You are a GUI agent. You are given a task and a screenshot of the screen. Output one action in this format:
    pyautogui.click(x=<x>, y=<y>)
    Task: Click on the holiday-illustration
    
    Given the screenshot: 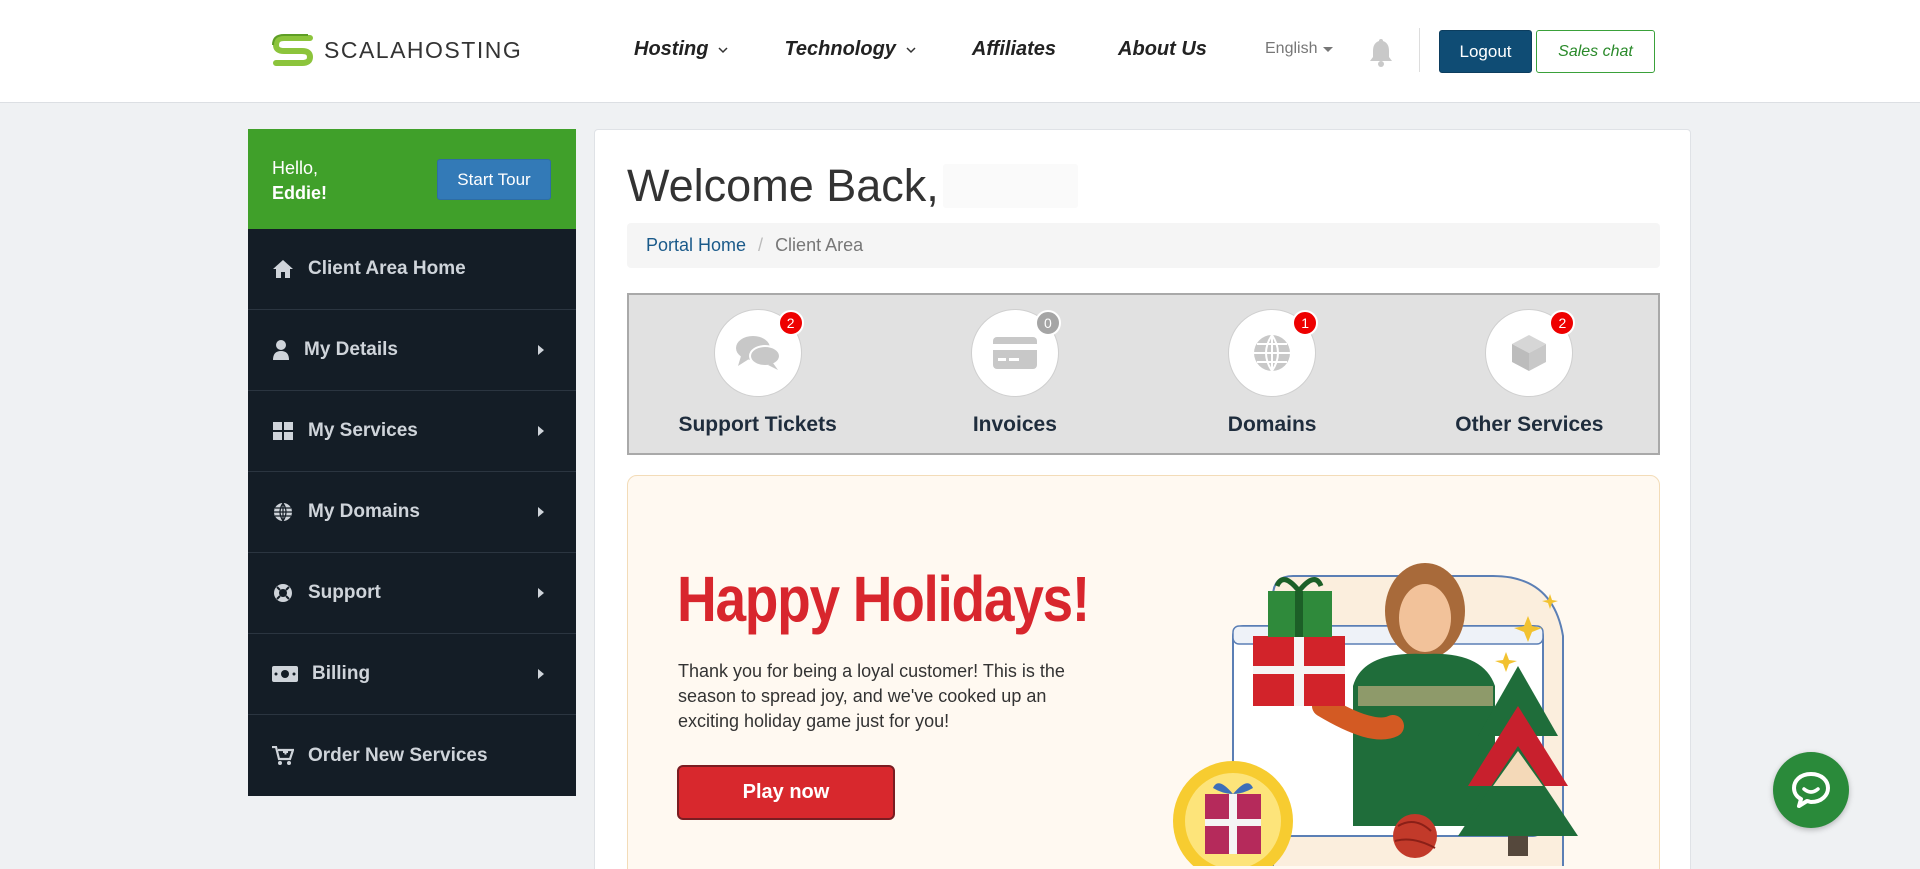 What is the action you would take?
    pyautogui.click(x=1375, y=714)
    